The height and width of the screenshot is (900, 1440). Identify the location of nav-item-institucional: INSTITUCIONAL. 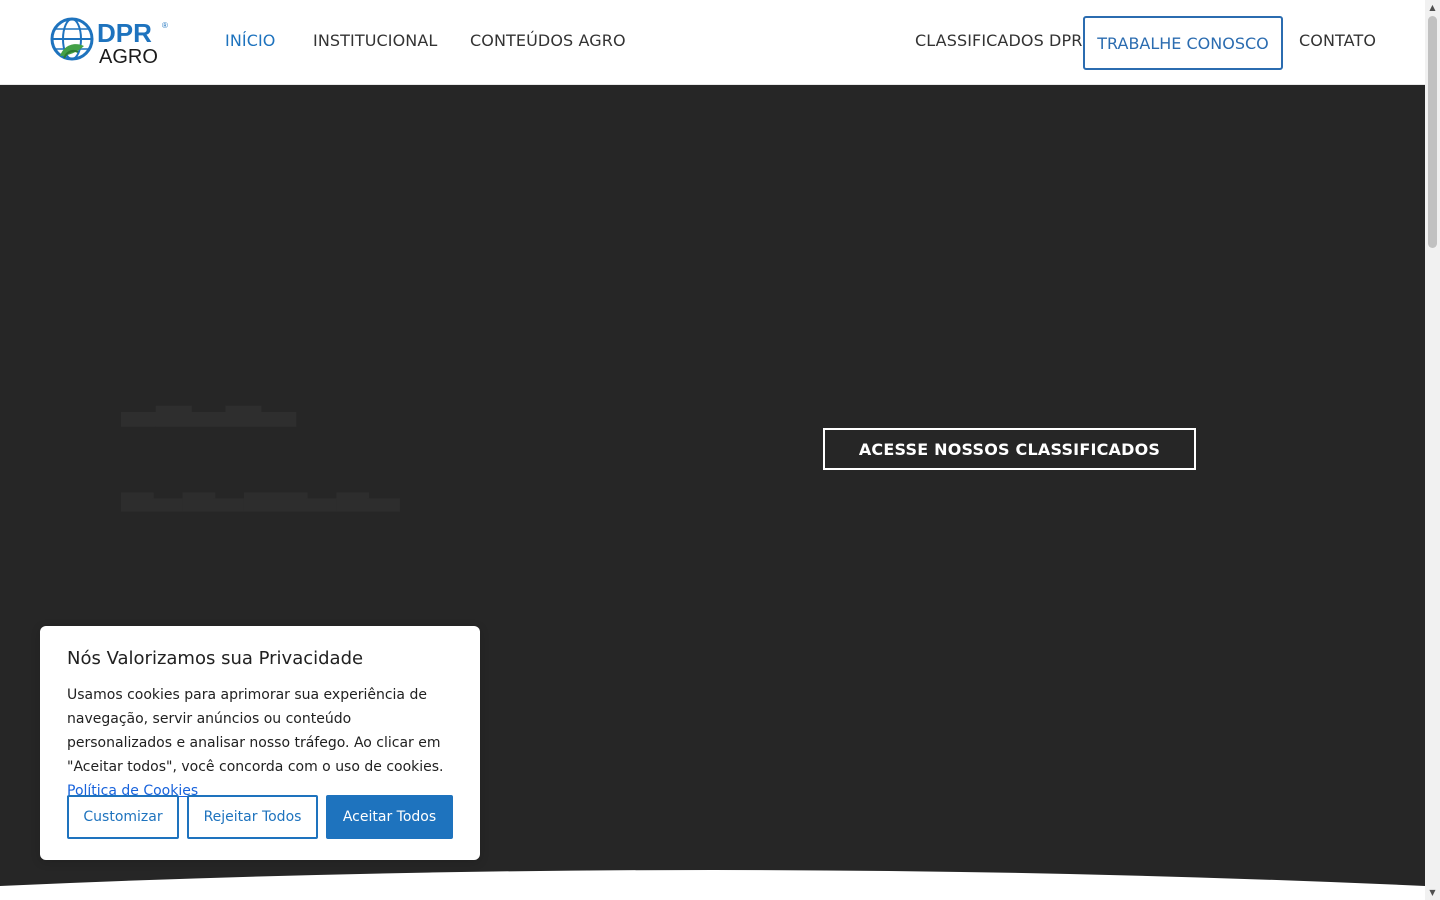
(375, 40).